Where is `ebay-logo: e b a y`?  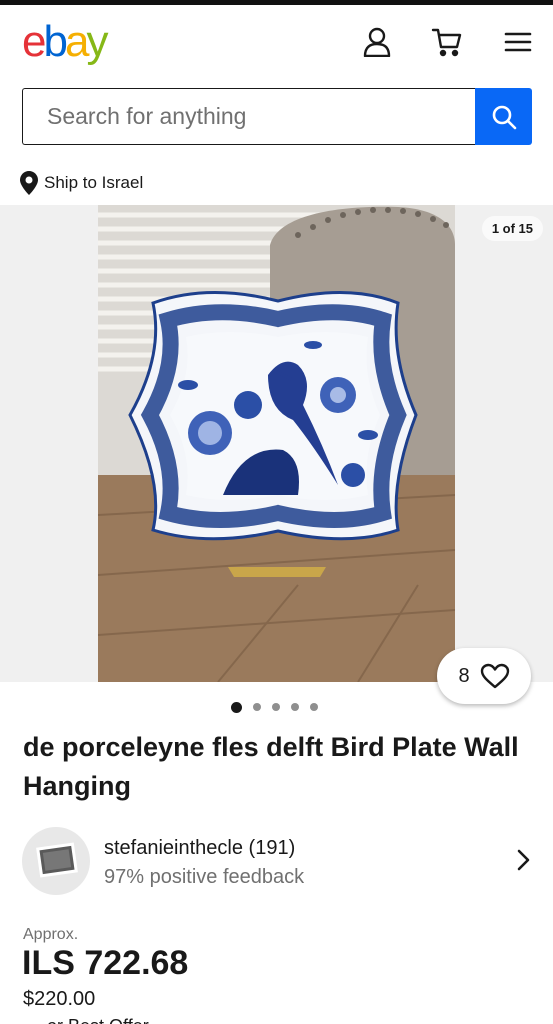 ebay-logo: e b a y is located at coordinates (65, 41).